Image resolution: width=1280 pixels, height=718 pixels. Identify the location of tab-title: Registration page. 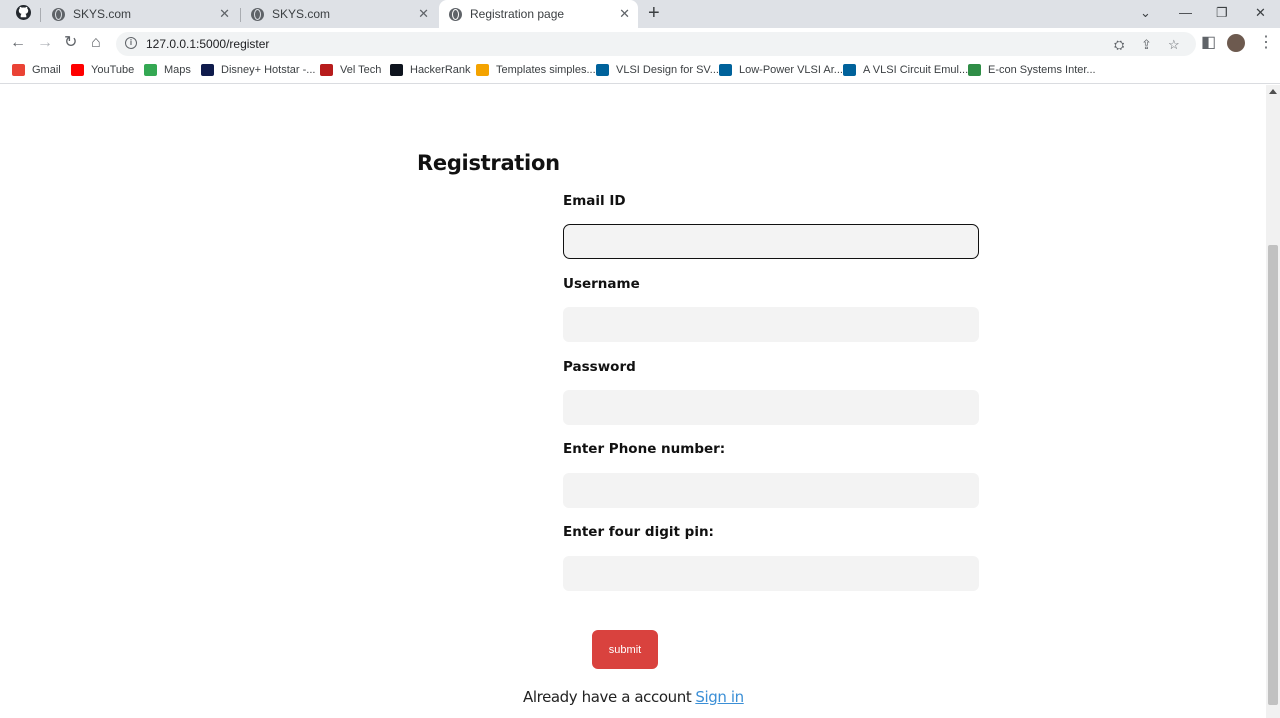
(517, 14).